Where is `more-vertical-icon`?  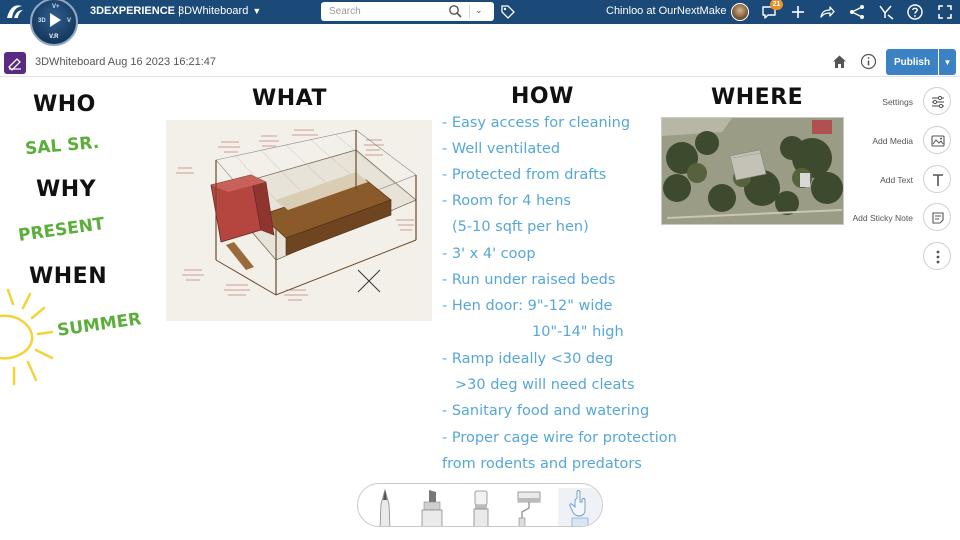 more-vertical-icon is located at coordinates (938, 257).